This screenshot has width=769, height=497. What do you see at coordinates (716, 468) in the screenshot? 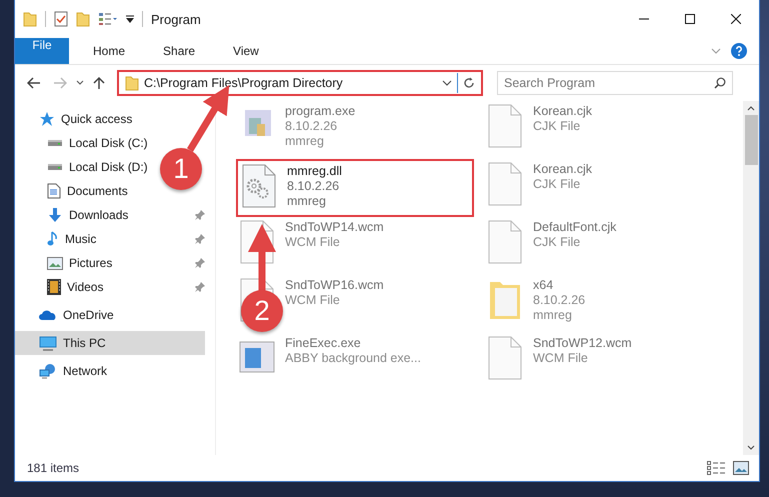
I see `details-view-icon` at bounding box center [716, 468].